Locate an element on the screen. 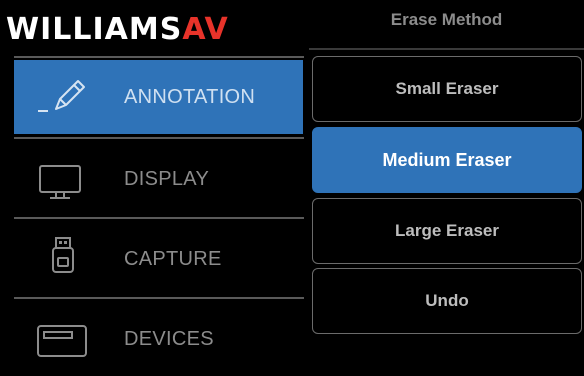 This screenshot has width=584, height=376. sidebar-item-capture: CAPTURE is located at coordinates (158, 259).